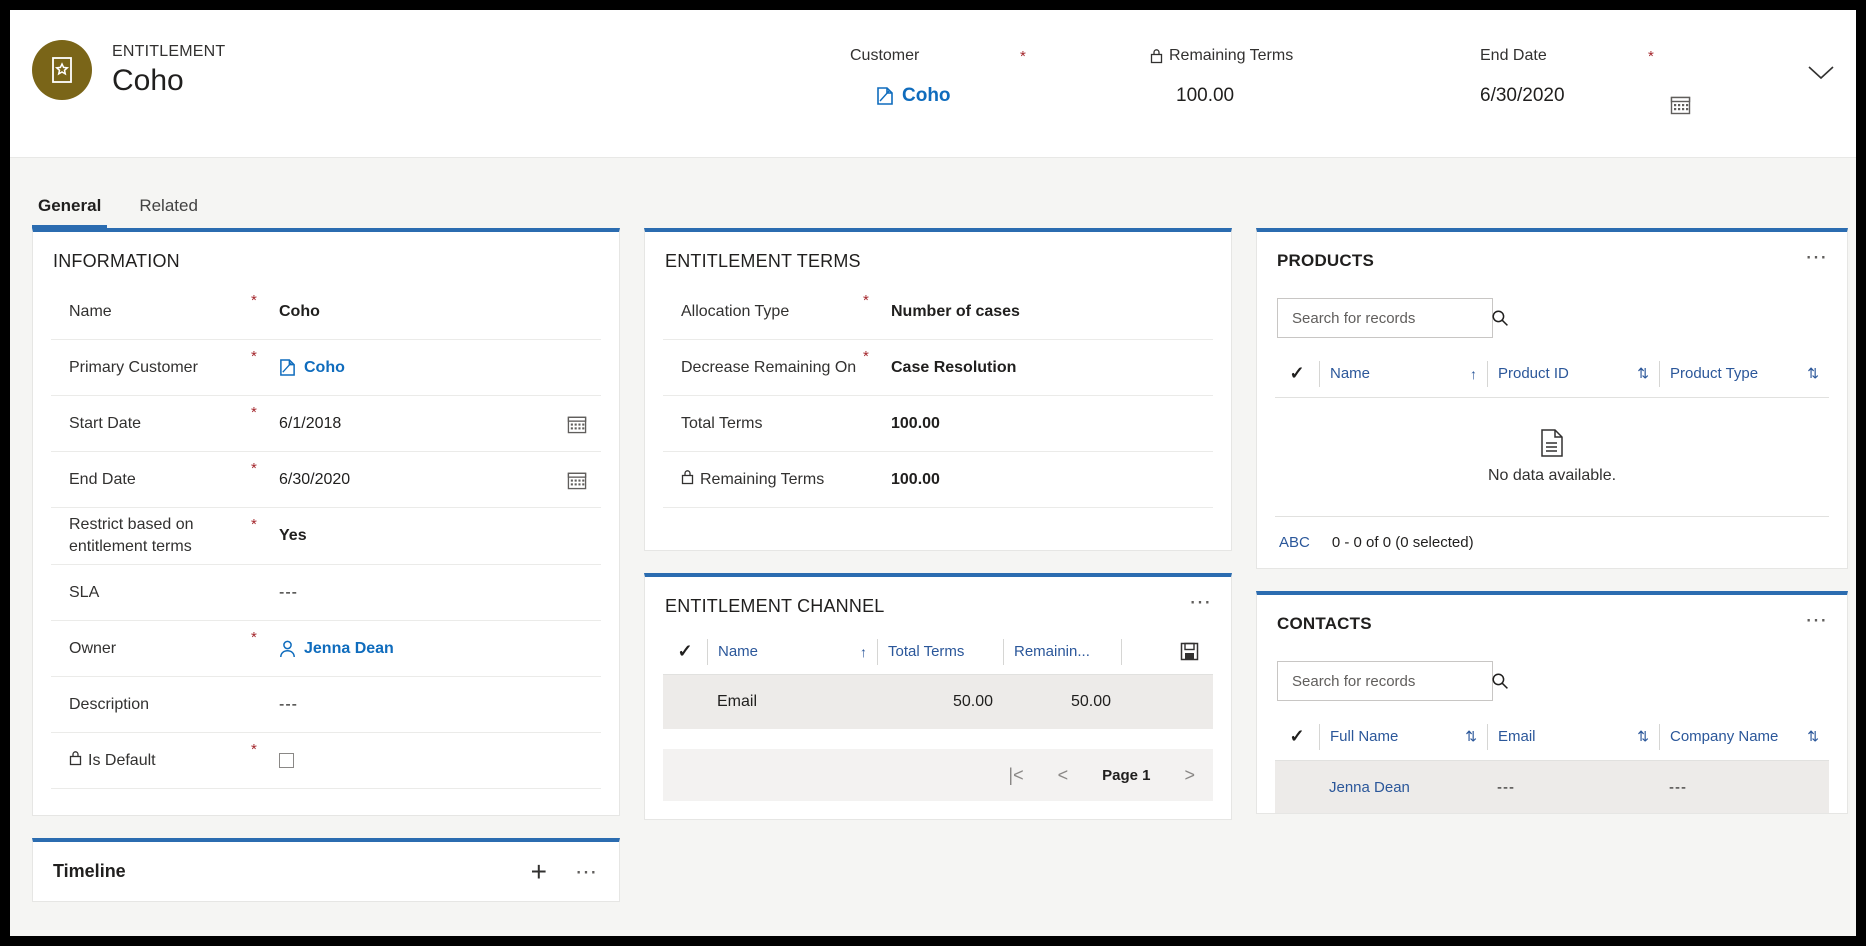 This screenshot has height=946, width=1866. Describe the element at coordinates (109, 704) in the screenshot. I see `field-label: Description` at that location.